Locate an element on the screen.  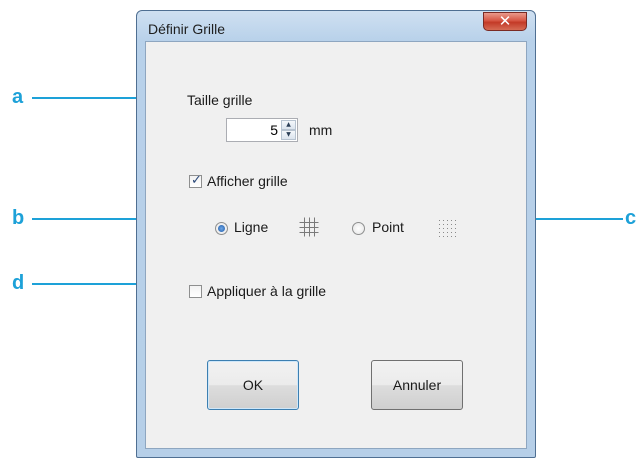
grid-size-label: Taille grille is located at coordinates (220, 100).